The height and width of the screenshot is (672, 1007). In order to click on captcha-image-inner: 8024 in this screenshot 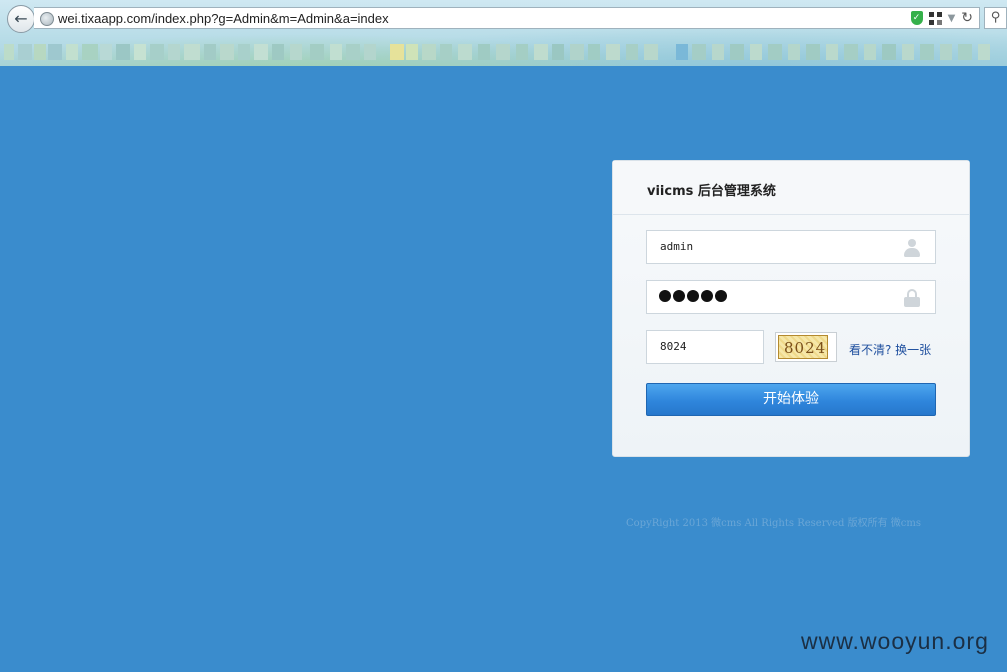, I will do `click(803, 347)`.